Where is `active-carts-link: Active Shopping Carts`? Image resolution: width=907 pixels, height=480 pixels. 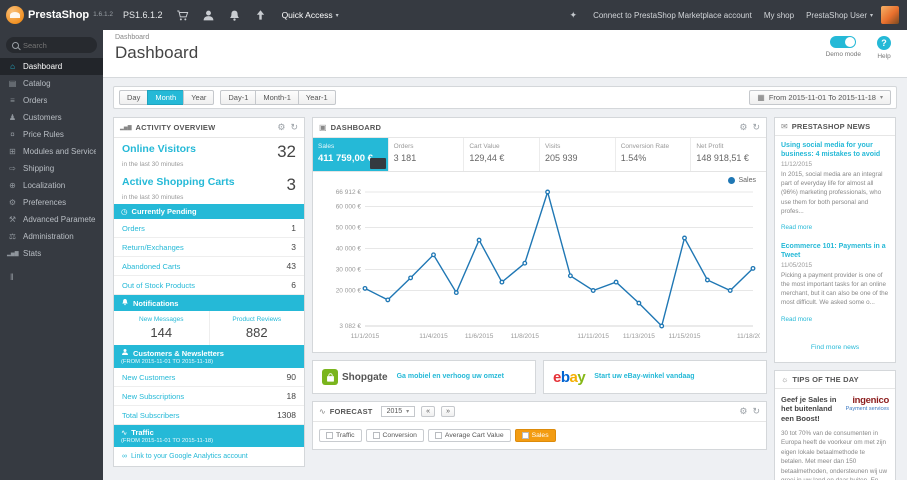 active-carts-link: Active Shopping Carts is located at coordinates (178, 182).